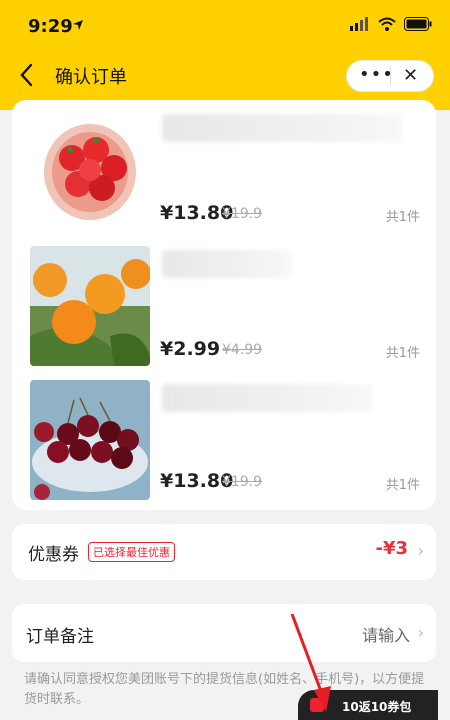 This screenshot has width=450, height=720. Describe the element at coordinates (242, 350) in the screenshot. I see `item-old-price: ¥4.99` at that location.